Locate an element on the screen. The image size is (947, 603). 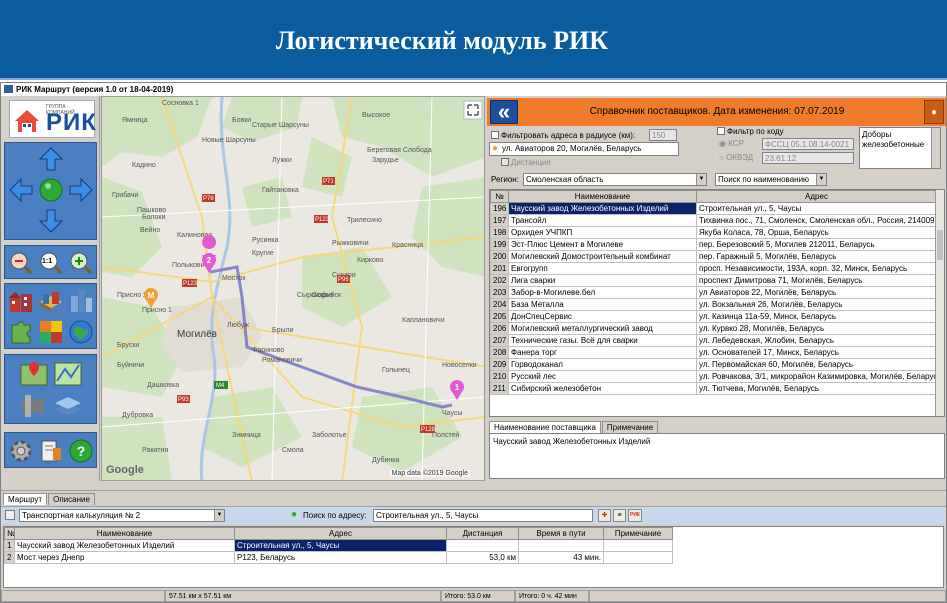
row-number: 203 is located at coordinates (499, 292).